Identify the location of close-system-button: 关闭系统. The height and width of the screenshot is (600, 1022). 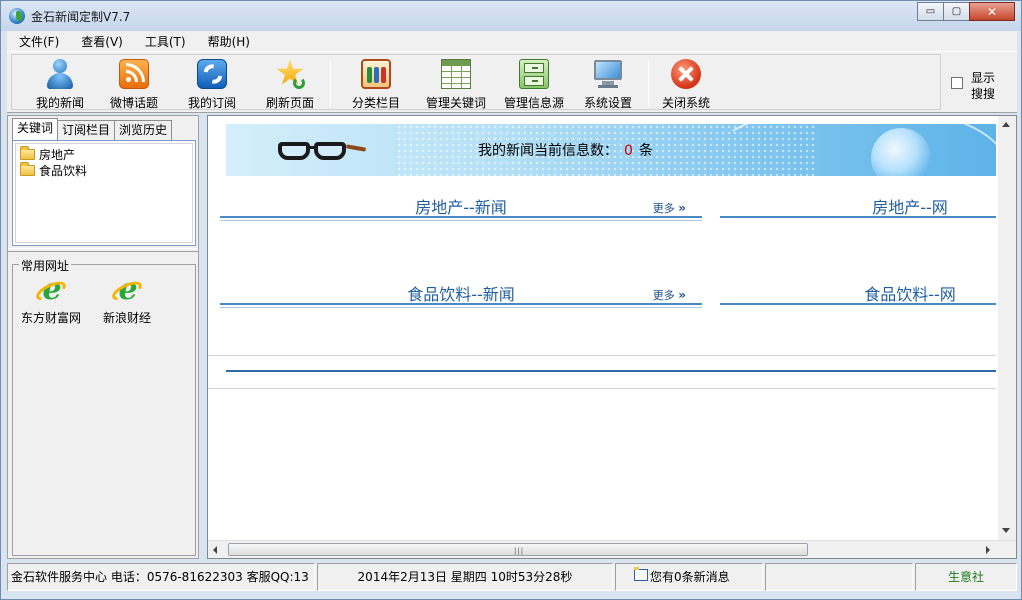
(686, 85).